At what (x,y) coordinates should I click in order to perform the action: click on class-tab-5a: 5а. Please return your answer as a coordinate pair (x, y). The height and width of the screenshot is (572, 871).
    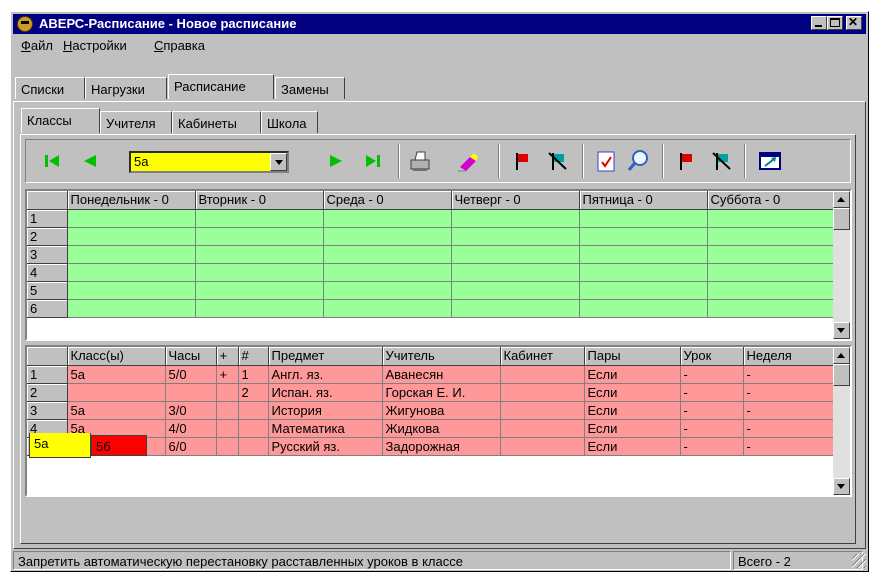
    Looking at the image, I should click on (60, 445).